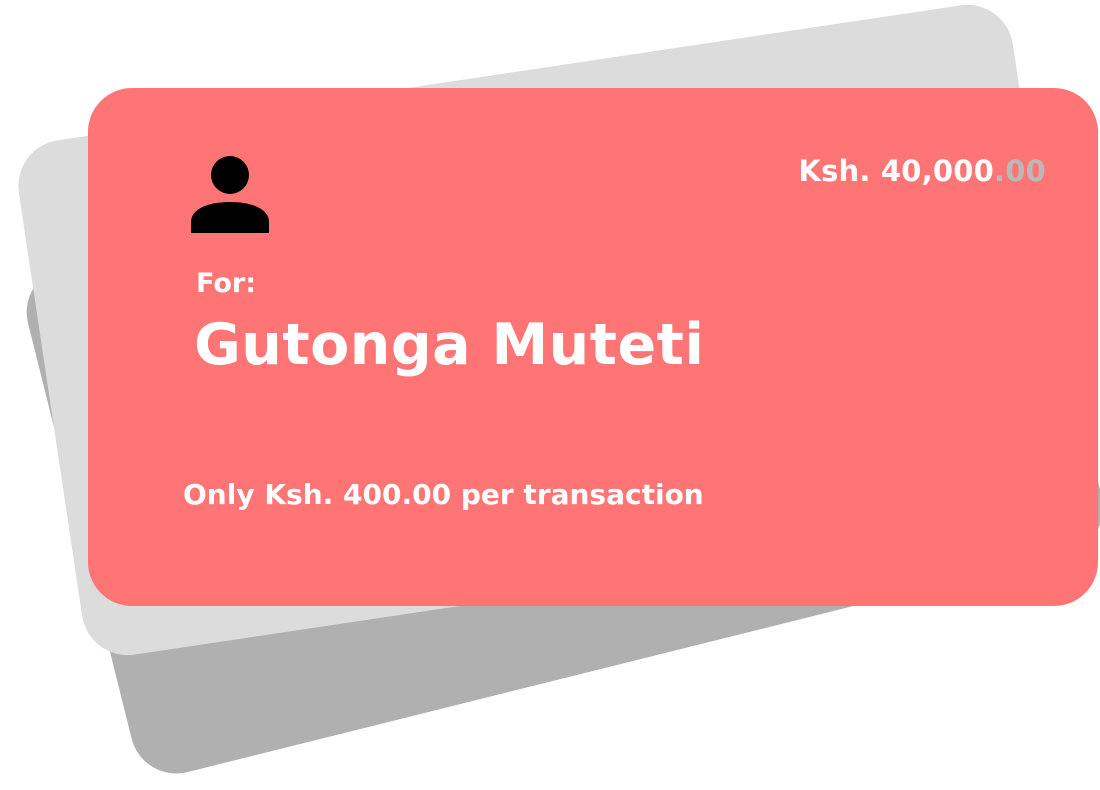 This screenshot has width=1100, height=790. I want to click on amount-value: Ksh. 40,000.00, so click(922, 171).